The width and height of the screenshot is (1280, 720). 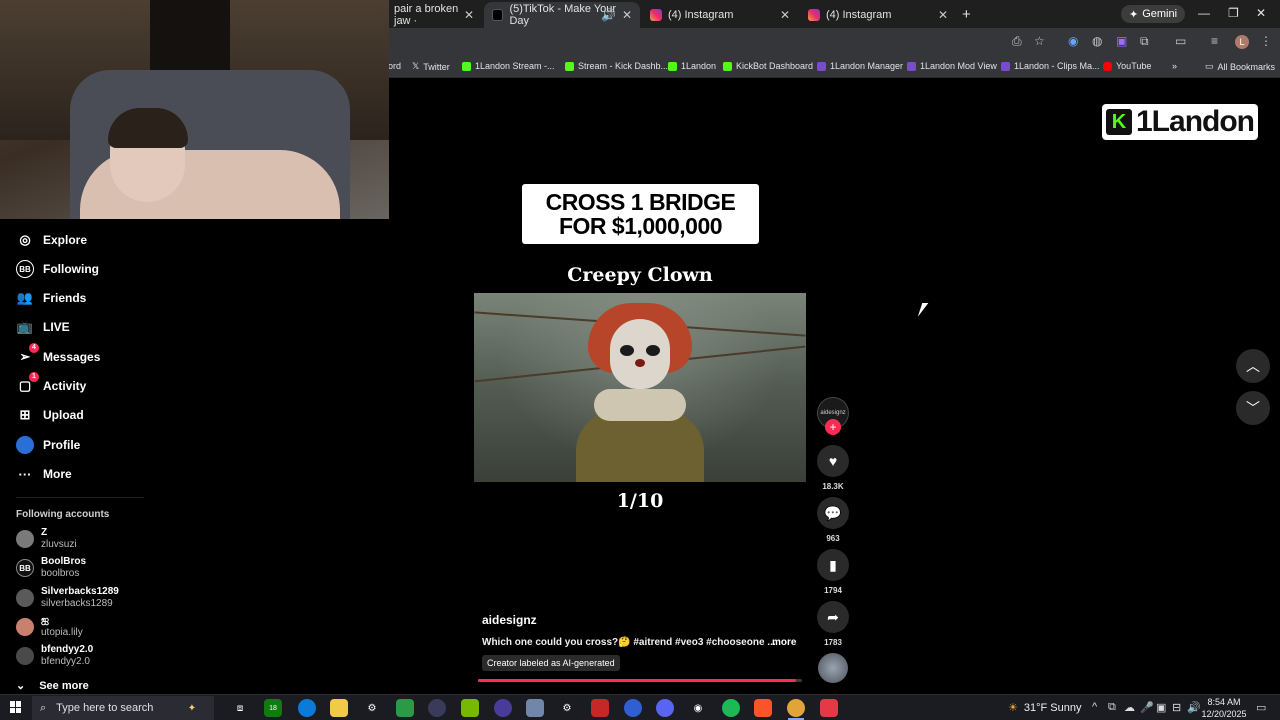 What do you see at coordinates (1253, 366) in the screenshot?
I see `previous-video-button: ︿` at bounding box center [1253, 366].